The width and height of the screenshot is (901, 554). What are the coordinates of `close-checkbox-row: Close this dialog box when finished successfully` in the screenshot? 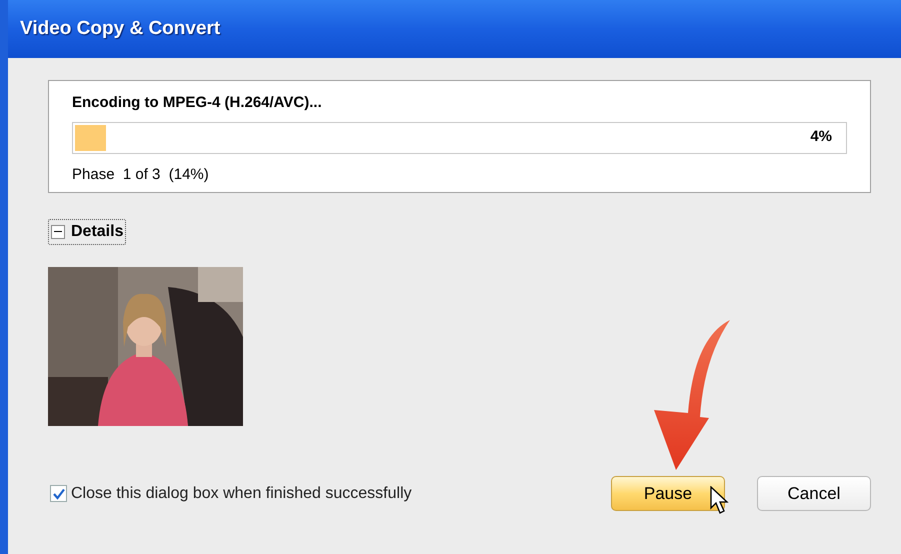 It's located at (231, 494).